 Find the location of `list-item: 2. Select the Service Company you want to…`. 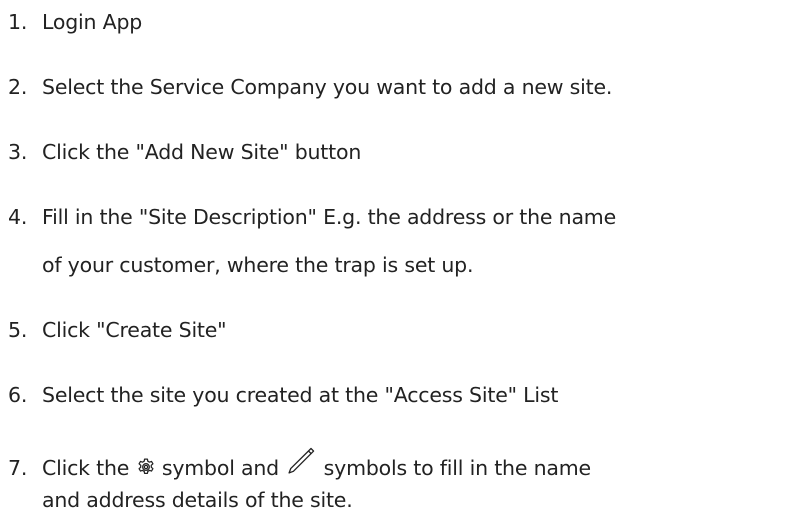

list-item: 2. Select the Service Company you want to… is located at coordinates (306, 87).